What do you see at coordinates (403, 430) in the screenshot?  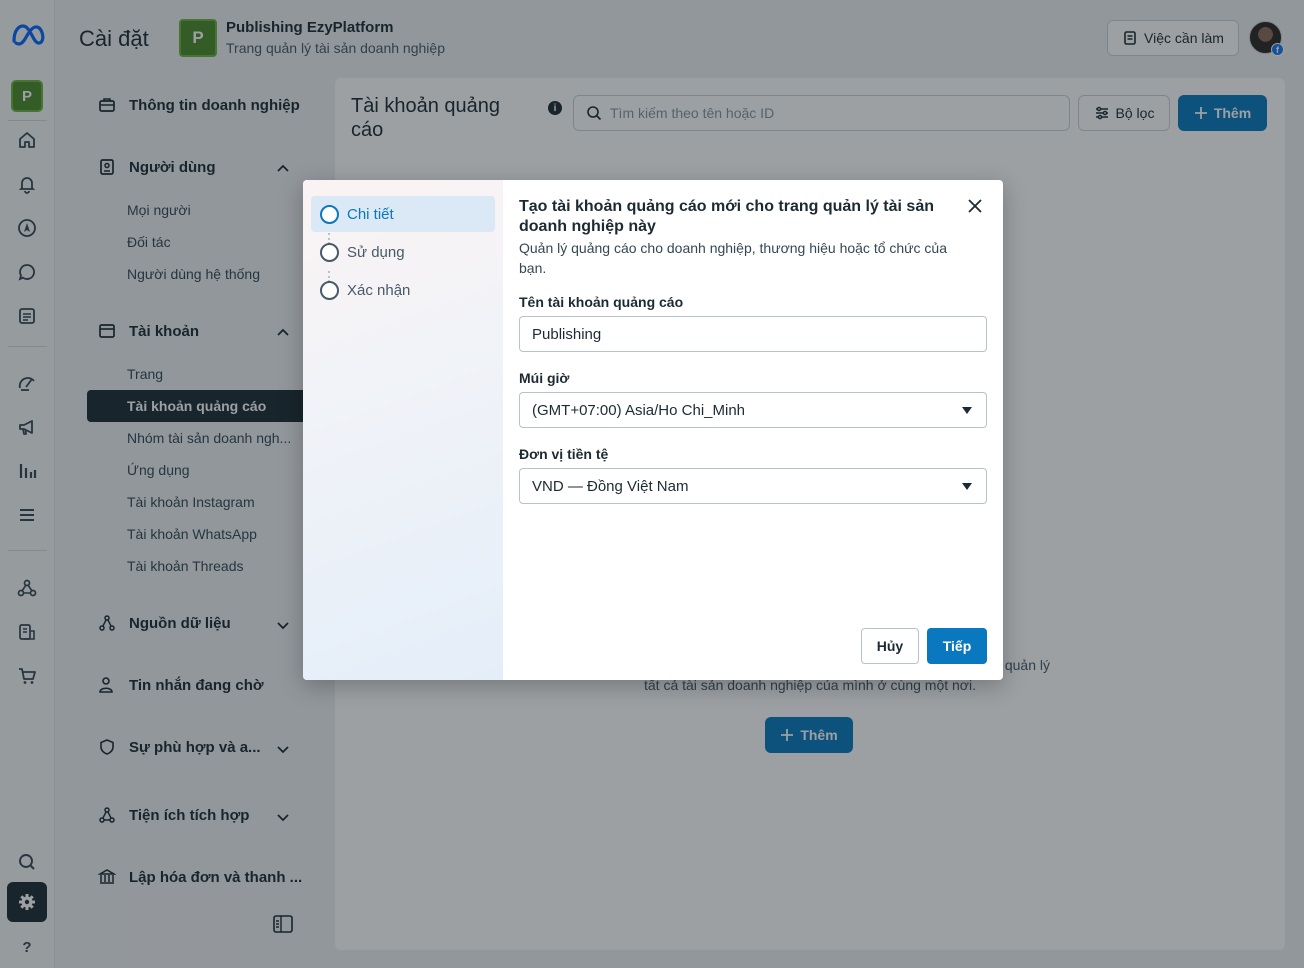 I see `wizard-steps: Chi tiết Sử dụng Xác nhận` at bounding box center [403, 430].